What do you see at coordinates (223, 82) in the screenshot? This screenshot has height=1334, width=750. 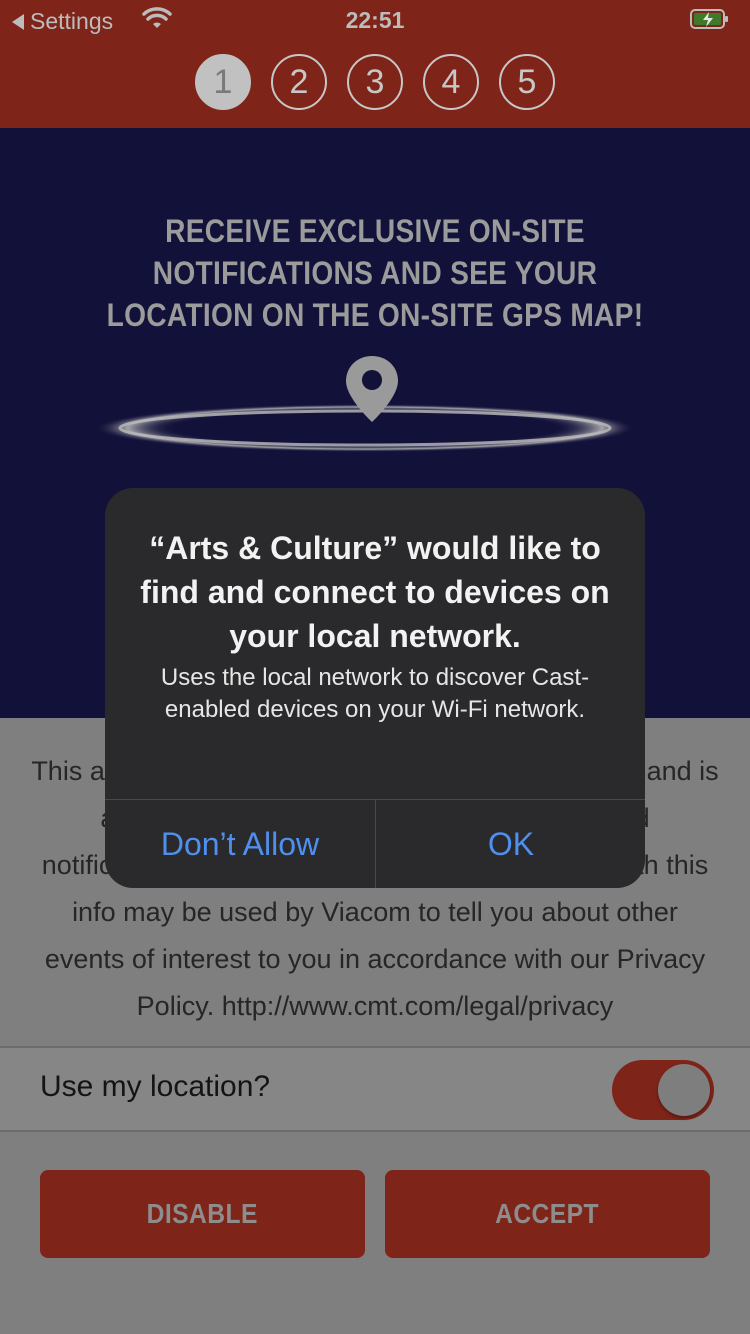 I see `step-1: 1` at bounding box center [223, 82].